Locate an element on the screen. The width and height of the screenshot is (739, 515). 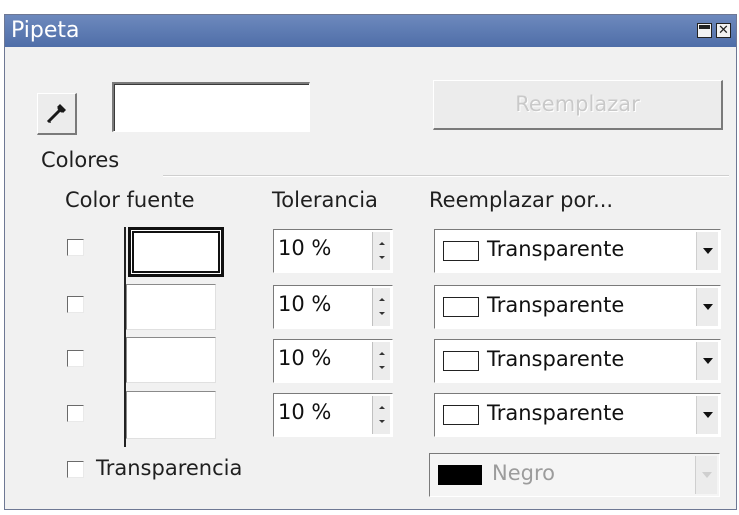
minimize-icon is located at coordinates (704, 30).